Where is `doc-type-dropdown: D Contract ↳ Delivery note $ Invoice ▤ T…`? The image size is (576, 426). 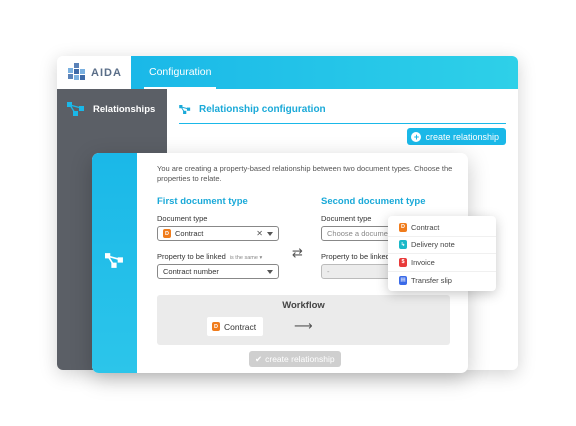 doc-type-dropdown: D Contract ↳ Delivery note $ Invoice ▤ T… is located at coordinates (442, 253).